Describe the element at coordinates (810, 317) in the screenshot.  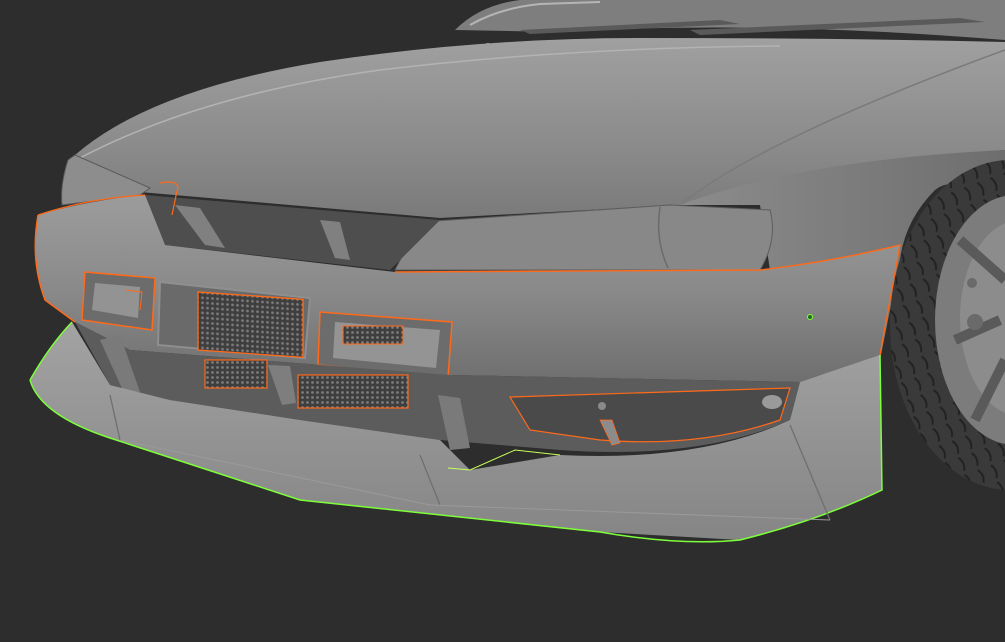
I see `vertex-marker` at that location.